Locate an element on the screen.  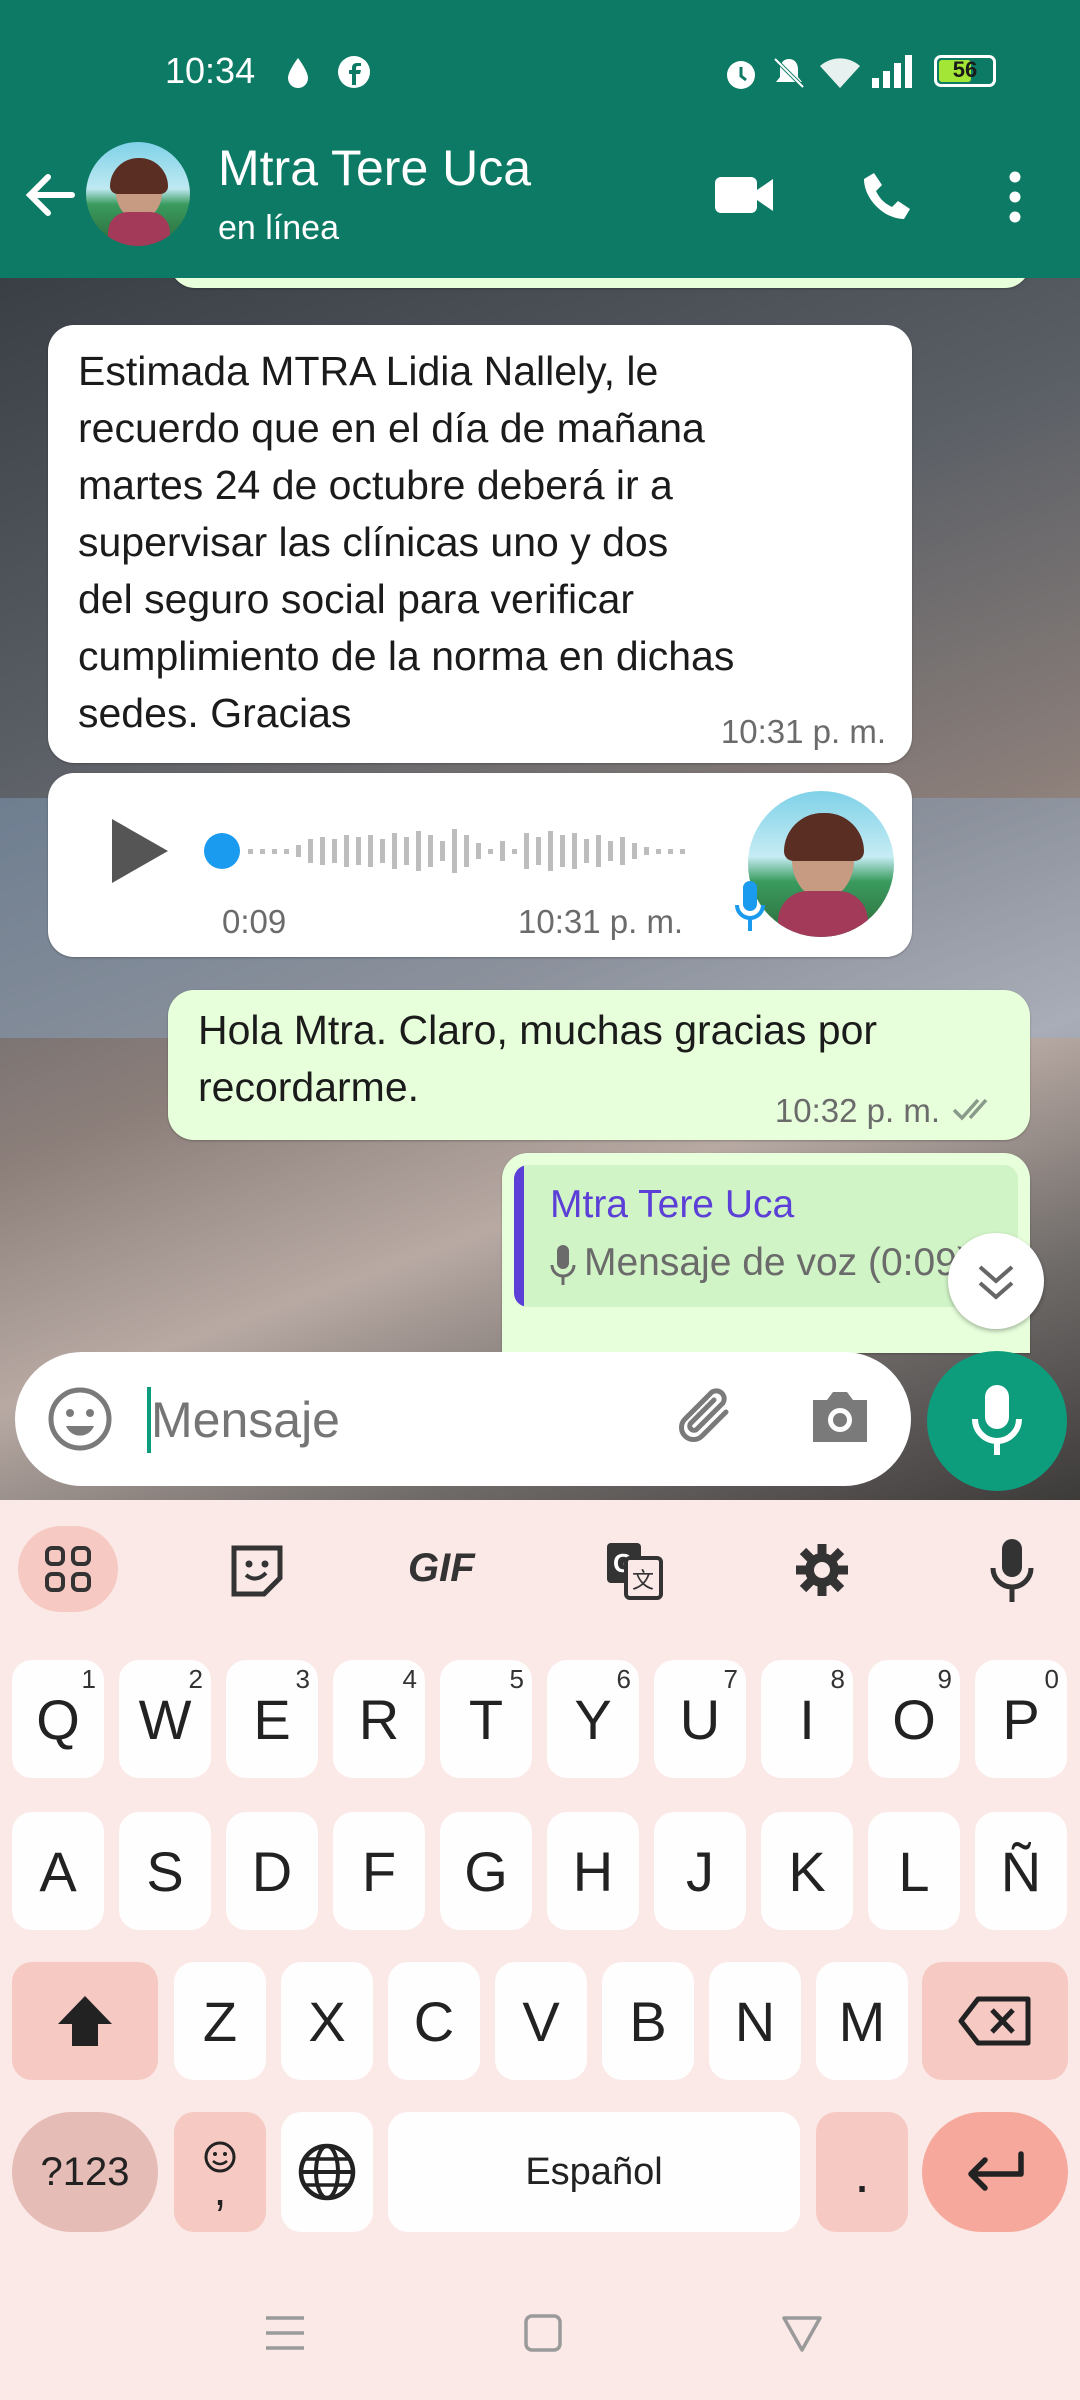
globe-icon is located at coordinates (327, 2172).